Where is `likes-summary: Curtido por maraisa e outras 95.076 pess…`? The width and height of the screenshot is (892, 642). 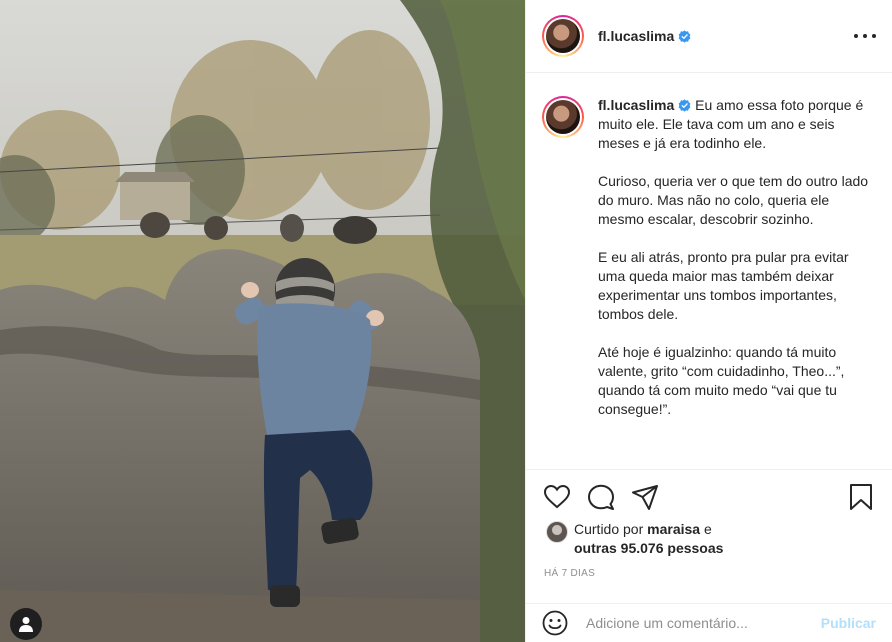 likes-summary: Curtido por maraisa e outras 95.076 pess… is located at coordinates (711, 539).